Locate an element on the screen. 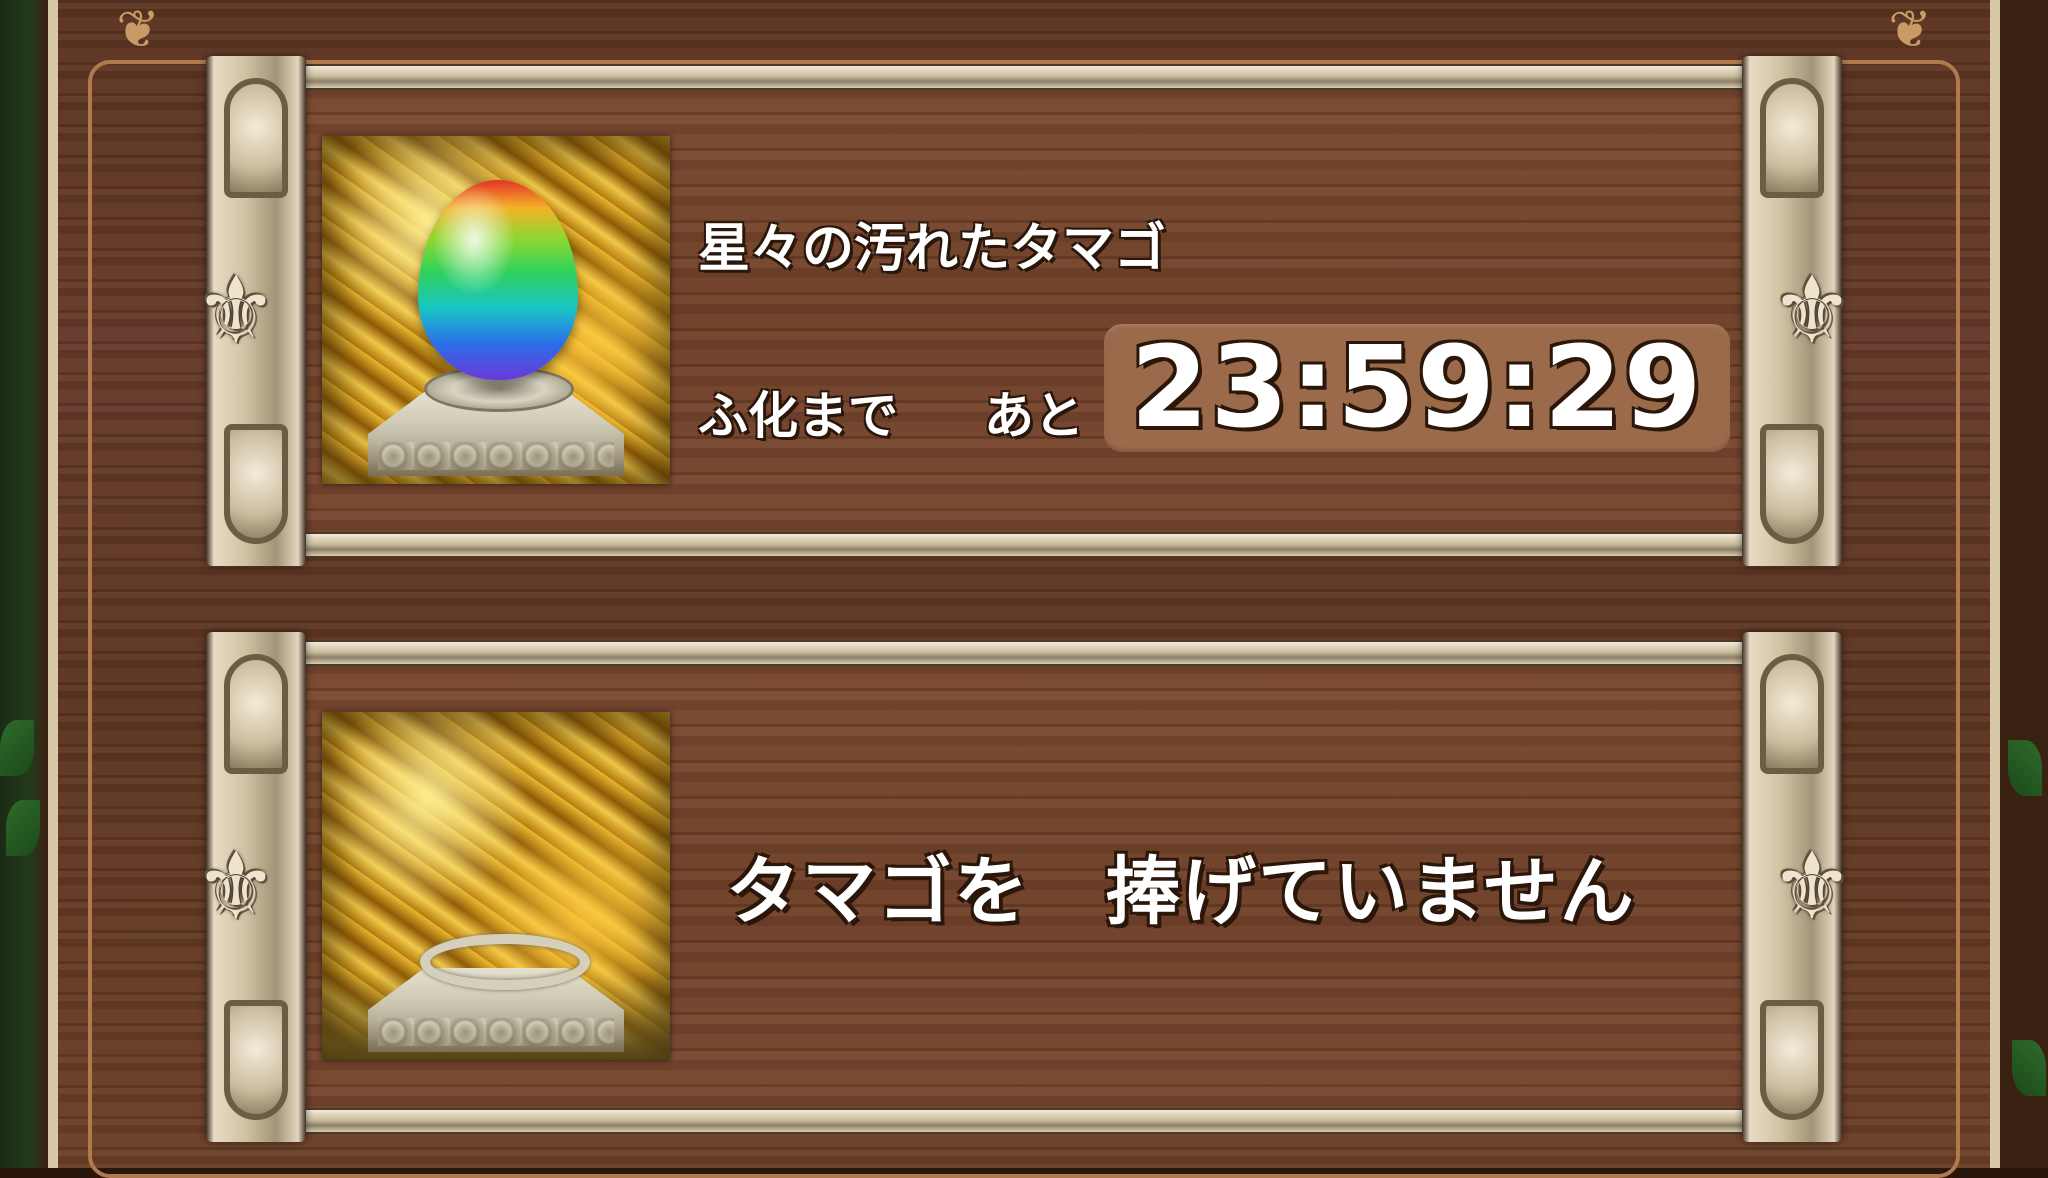  hatch-timer: 23:59:29 is located at coordinates (1417, 388).